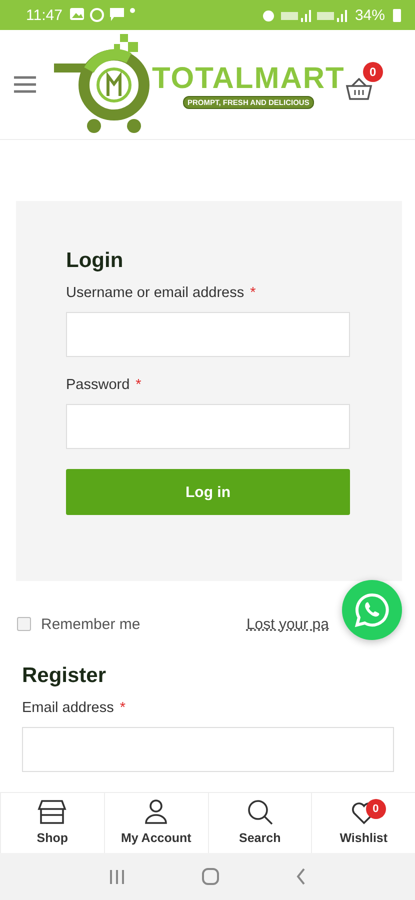  What do you see at coordinates (210, 876) in the screenshot?
I see `home-icon` at bounding box center [210, 876].